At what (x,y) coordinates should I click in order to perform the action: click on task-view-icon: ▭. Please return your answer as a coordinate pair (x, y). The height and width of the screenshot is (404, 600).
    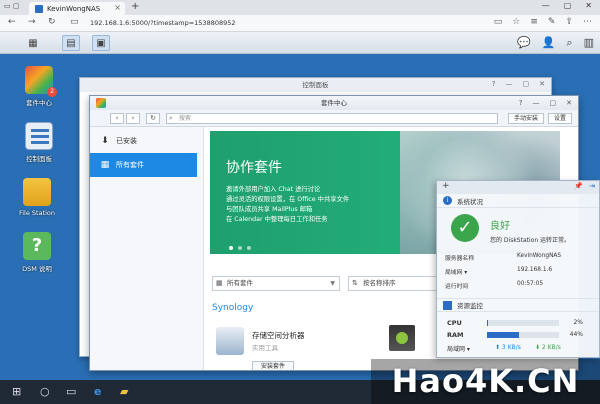
    Looking at the image, I should click on (71, 391).